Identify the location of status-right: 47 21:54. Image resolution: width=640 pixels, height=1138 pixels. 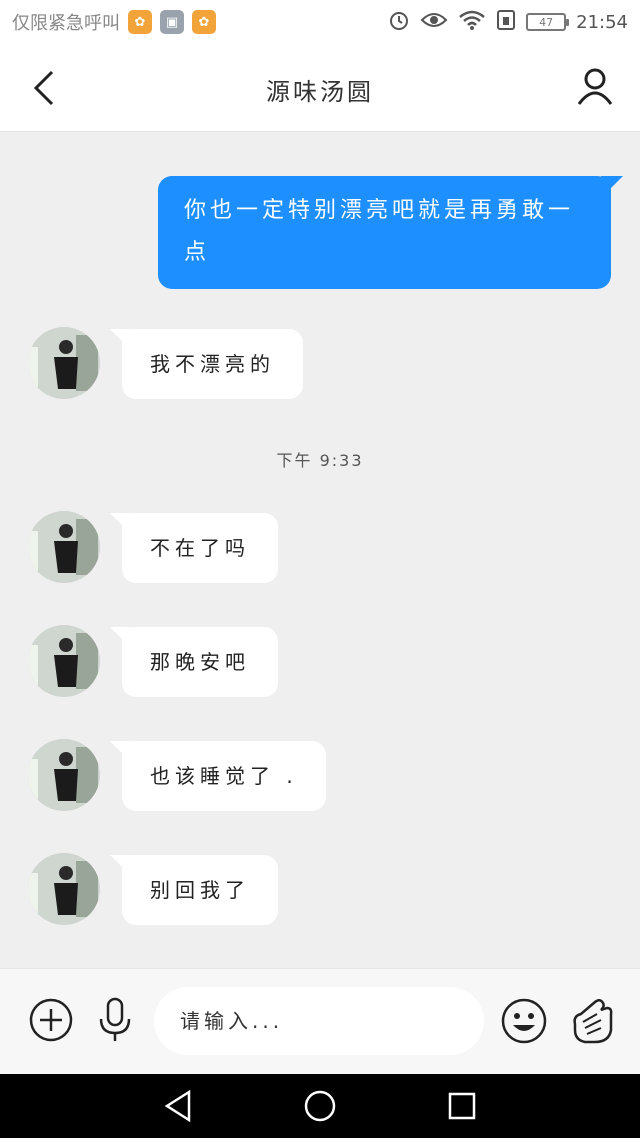
(508, 22).